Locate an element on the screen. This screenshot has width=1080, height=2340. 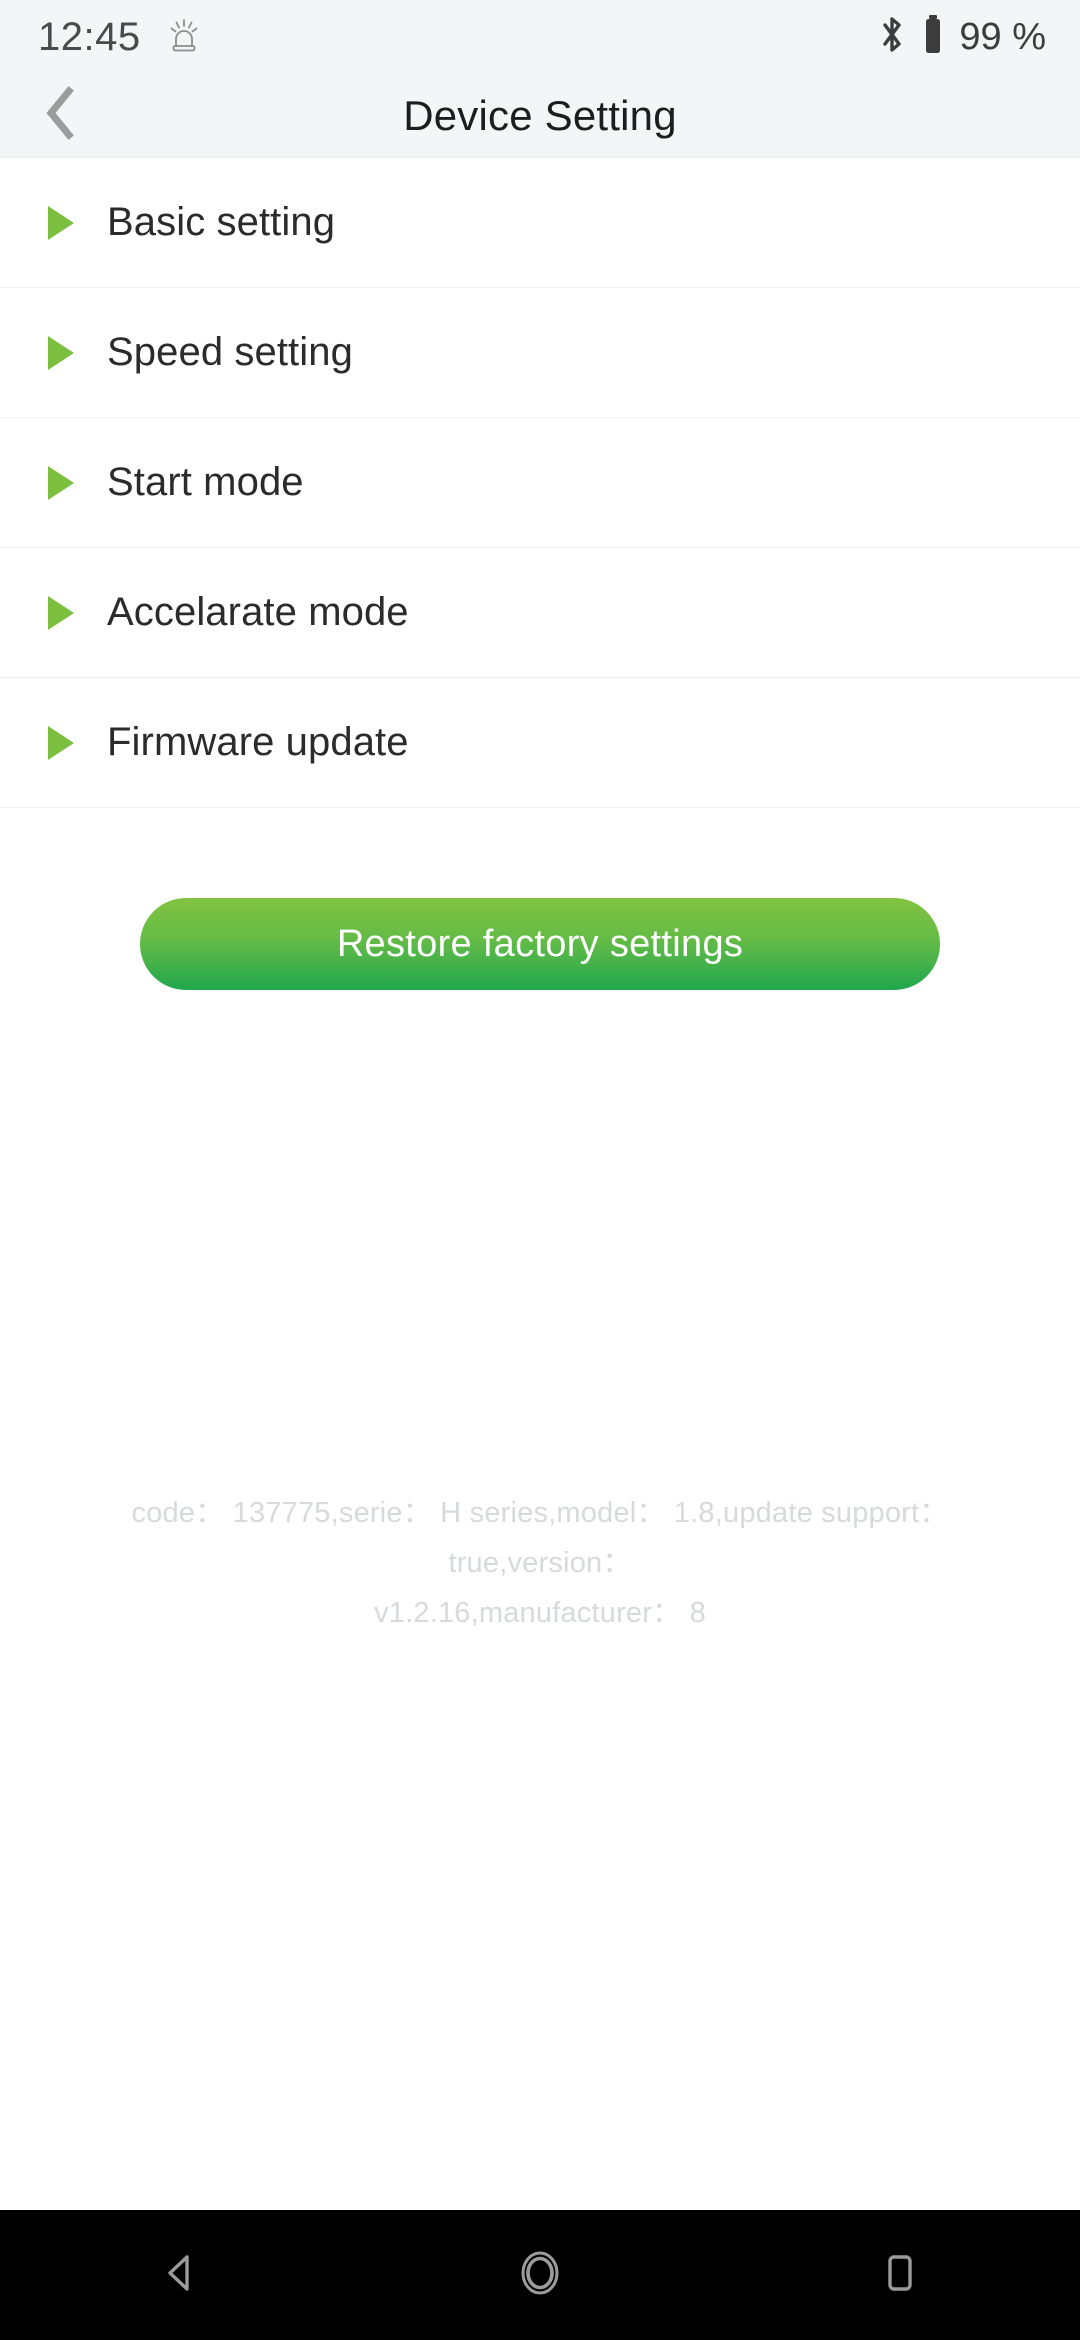
nav-recents-button is located at coordinates (900, 2275).